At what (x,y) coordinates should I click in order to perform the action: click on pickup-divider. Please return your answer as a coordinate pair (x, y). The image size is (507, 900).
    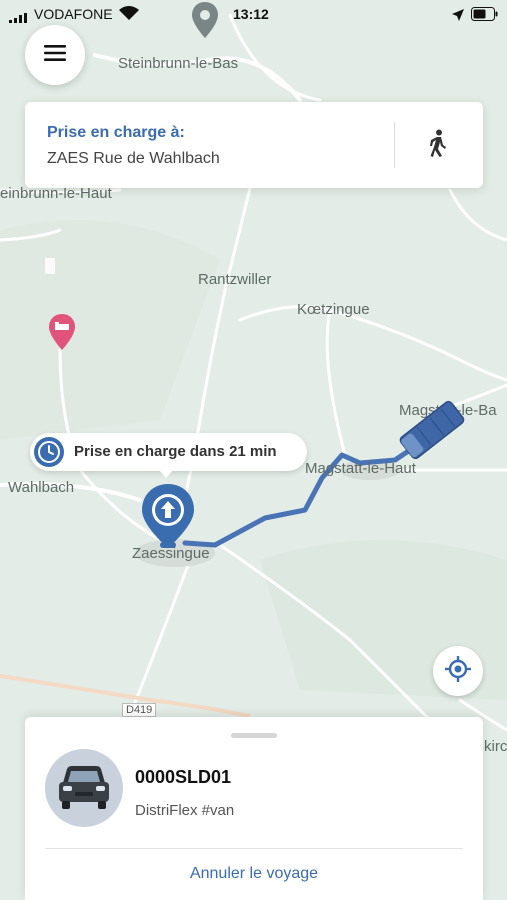
    Looking at the image, I should click on (394, 145).